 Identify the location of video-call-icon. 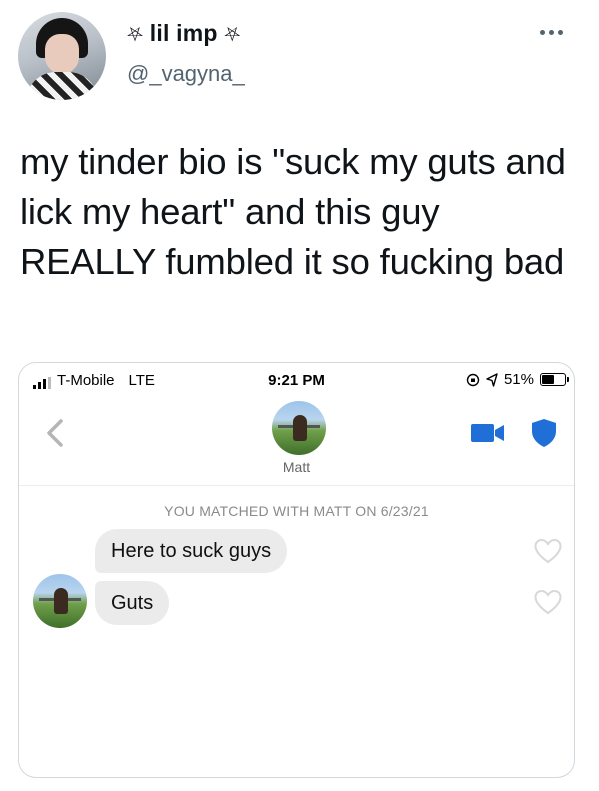
(488, 433).